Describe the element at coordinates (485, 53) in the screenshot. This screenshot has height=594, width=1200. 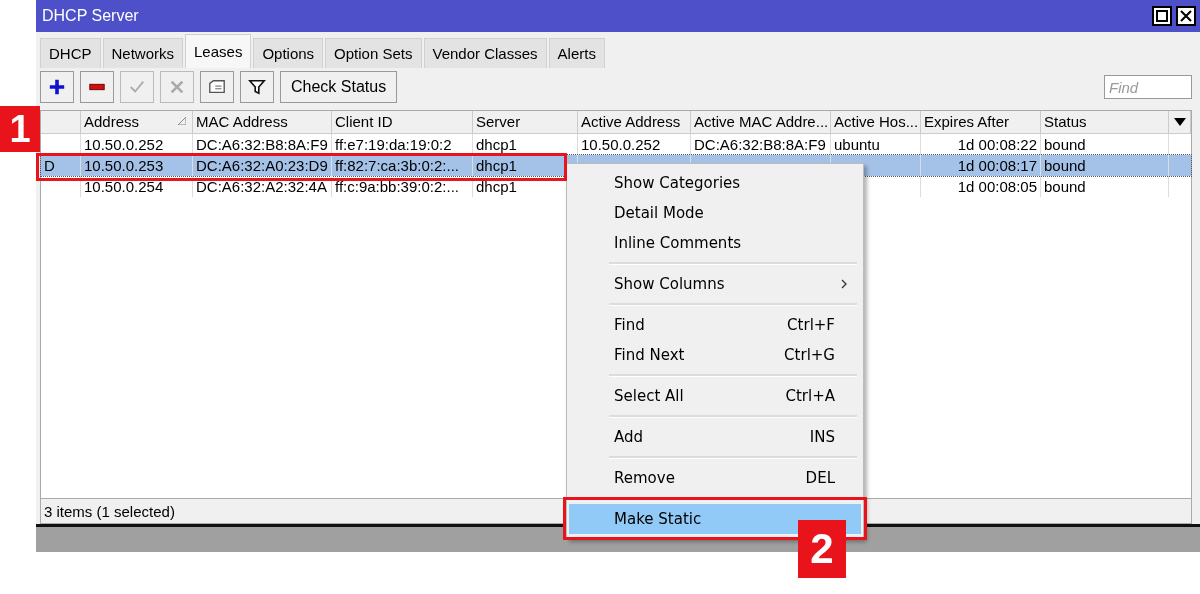
I see `tab: Vendor Classes` at that location.